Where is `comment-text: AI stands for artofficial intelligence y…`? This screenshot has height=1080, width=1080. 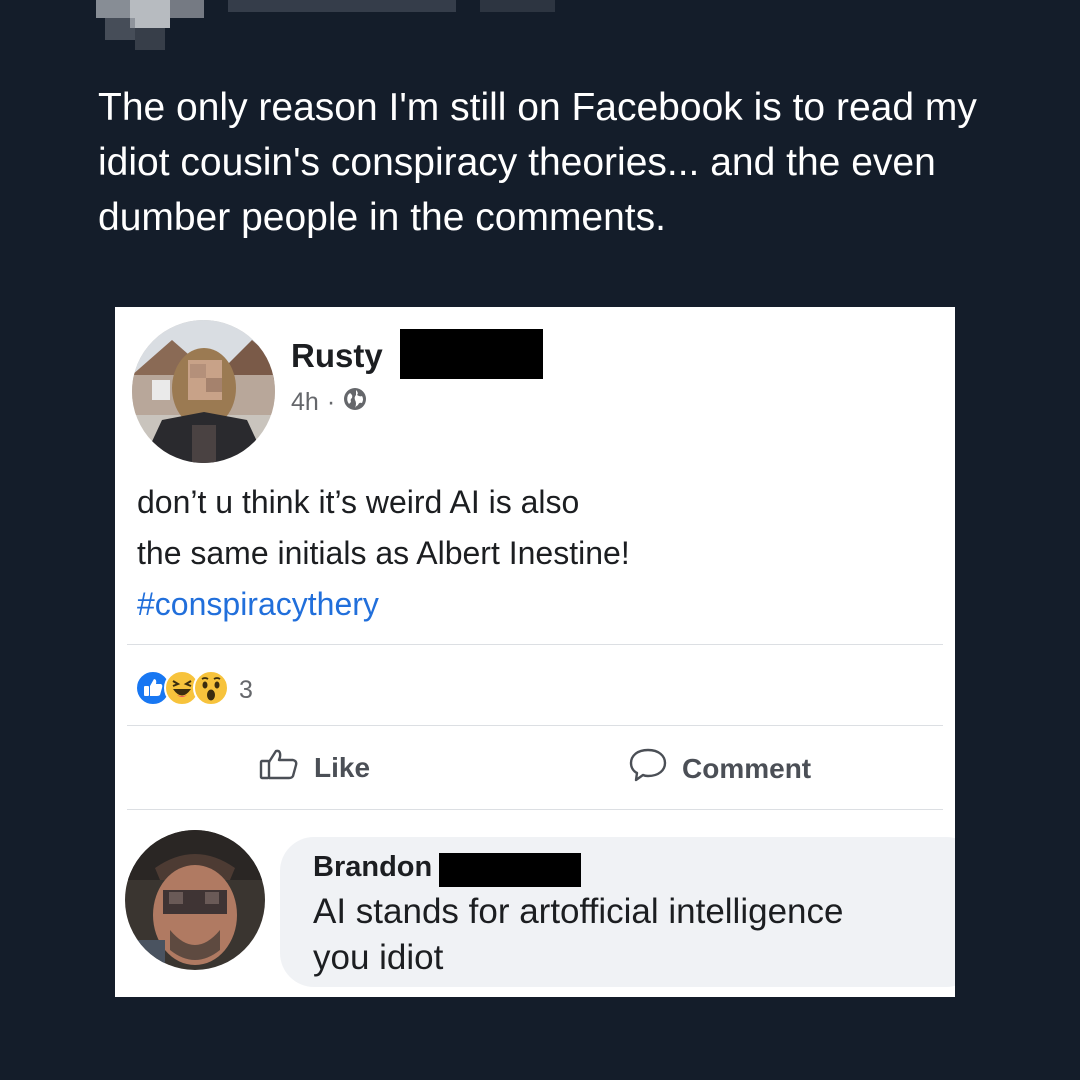
comment-text: AI stands for artofficial intelligence y… is located at coordinates (633, 935).